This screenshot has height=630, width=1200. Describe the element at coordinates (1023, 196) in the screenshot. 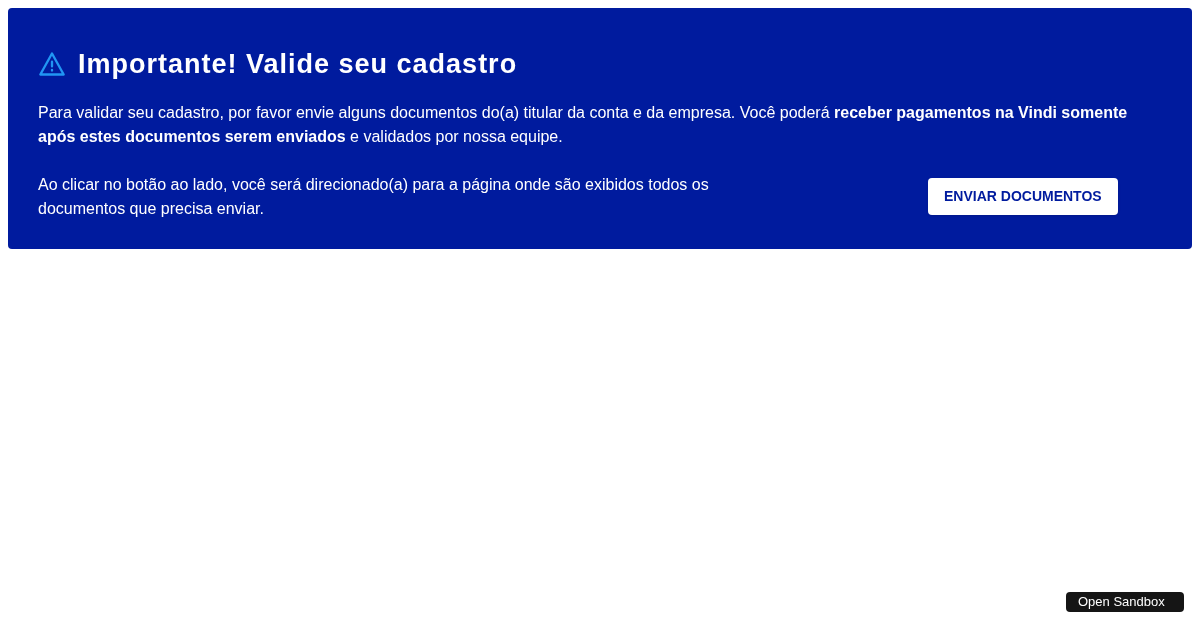

I see `send-documents-button: ENVIAR DOCUMENTOS` at that location.